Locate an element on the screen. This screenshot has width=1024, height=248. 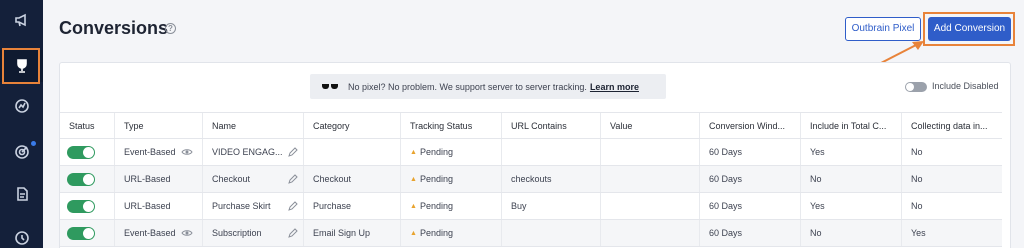
name-text: Checkout is located at coordinates (231, 179).